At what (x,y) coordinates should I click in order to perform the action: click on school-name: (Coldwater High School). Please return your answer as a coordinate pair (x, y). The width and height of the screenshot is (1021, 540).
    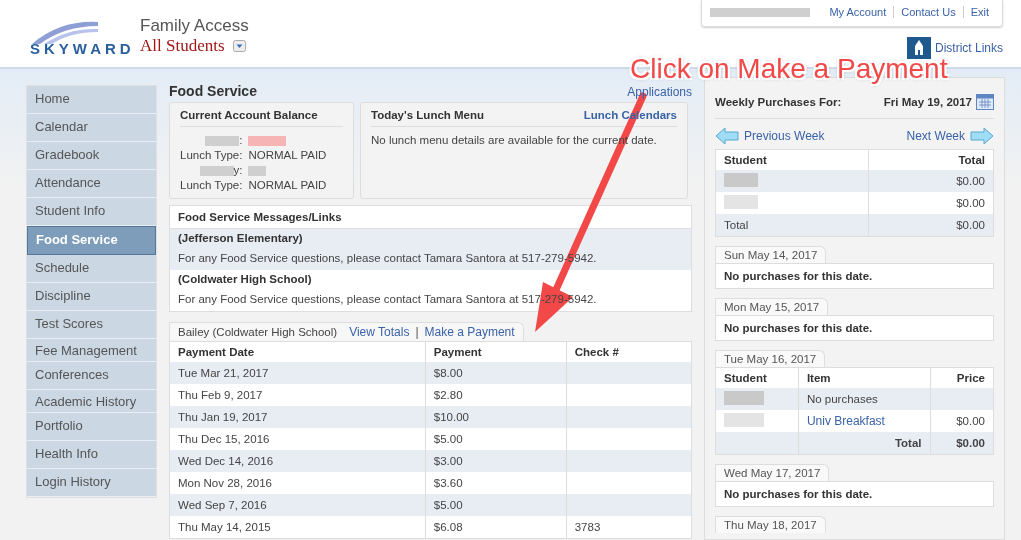
    Looking at the image, I should click on (245, 279).